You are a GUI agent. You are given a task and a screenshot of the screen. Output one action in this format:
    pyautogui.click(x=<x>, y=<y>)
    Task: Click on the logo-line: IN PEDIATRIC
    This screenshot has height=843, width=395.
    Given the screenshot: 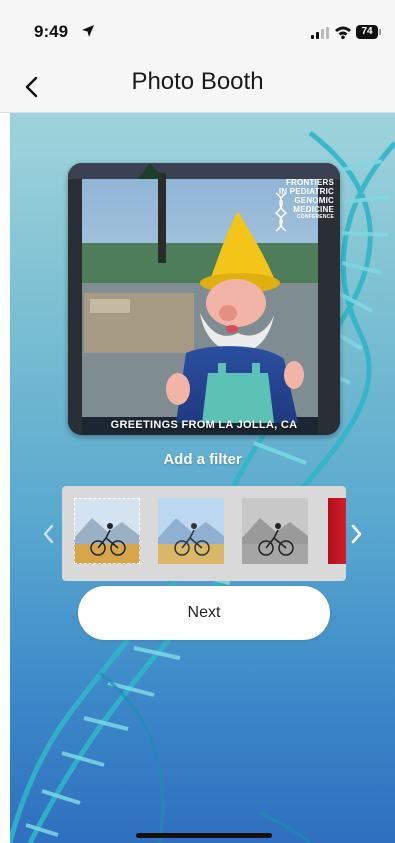 What is the action you would take?
    pyautogui.click(x=306, y=191)
    